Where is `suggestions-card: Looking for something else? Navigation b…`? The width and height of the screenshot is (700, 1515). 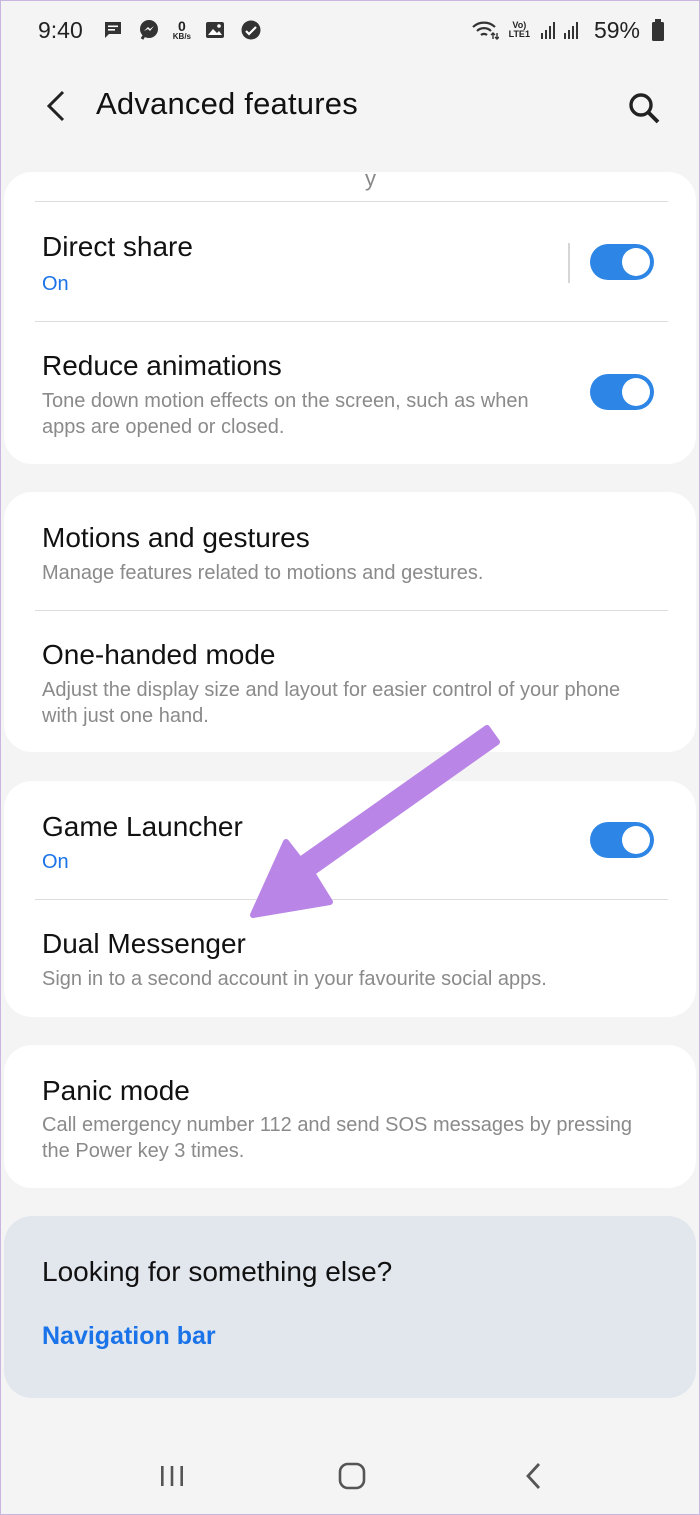
suggestions-card: Looking for something else? Navigation b… is located at coordinates (350, 1307).